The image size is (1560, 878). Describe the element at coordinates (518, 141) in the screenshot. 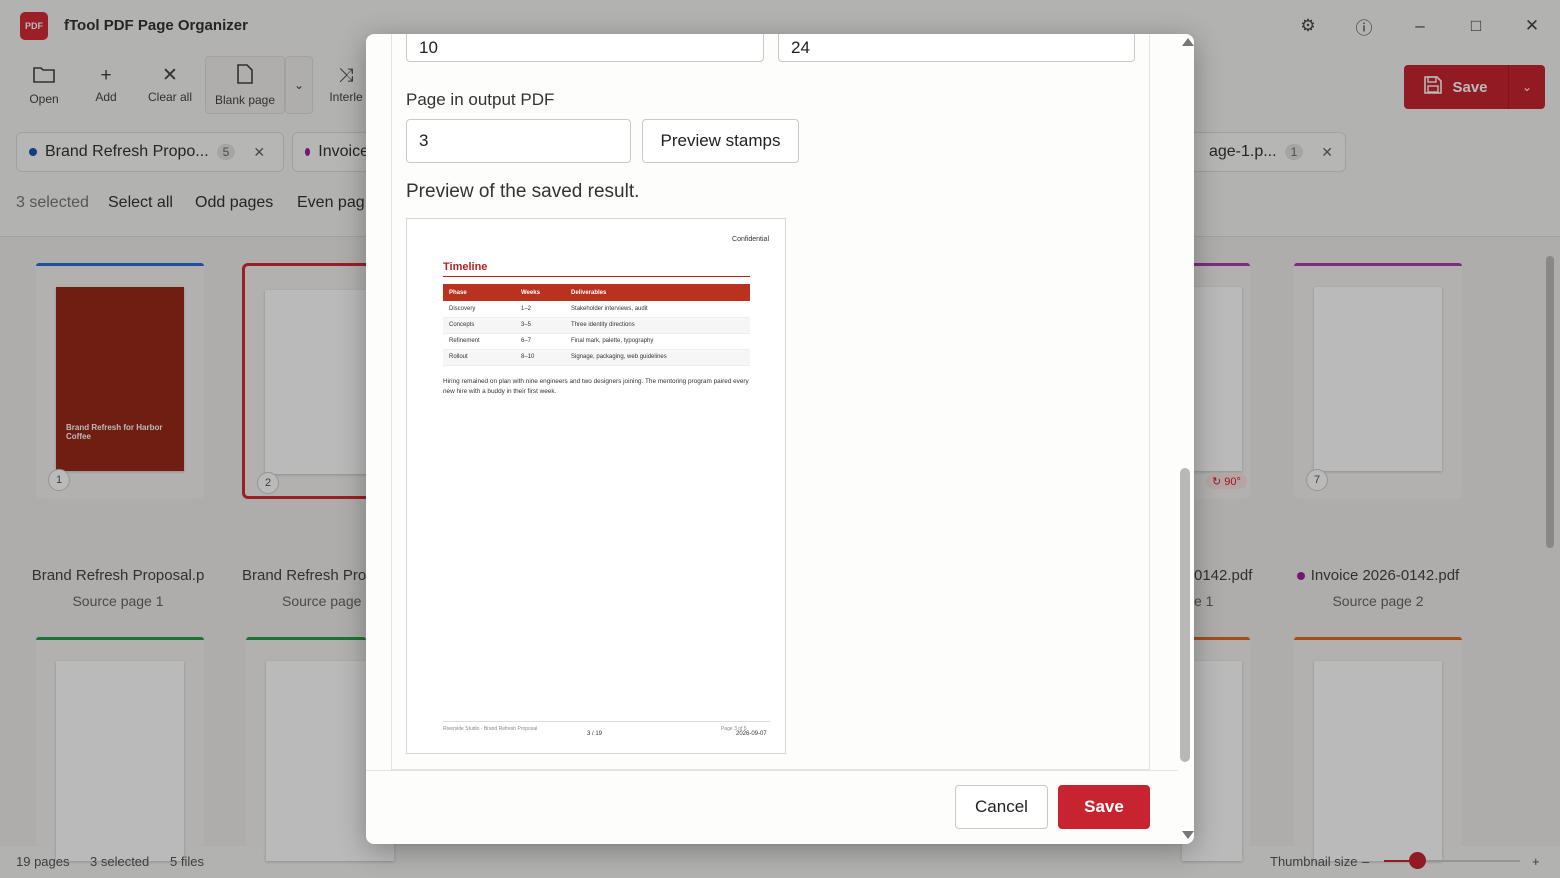

I see `page-in-output-input` at that location.